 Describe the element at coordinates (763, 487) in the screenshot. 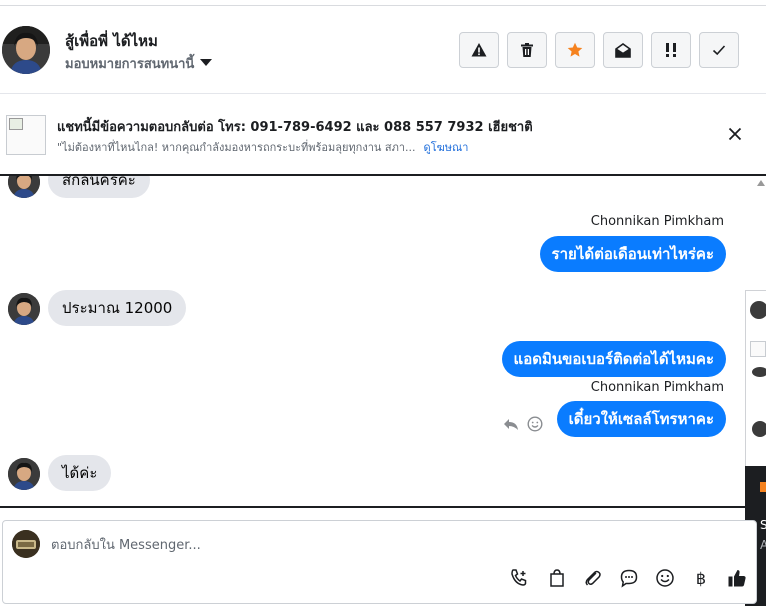

I see `panel-marker` at that location.